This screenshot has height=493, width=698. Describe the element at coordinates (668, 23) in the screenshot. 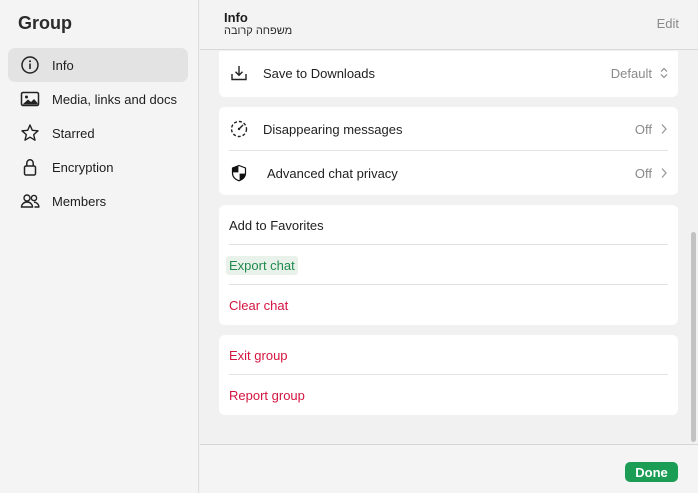

I see `edit-button: Edit` at that location.